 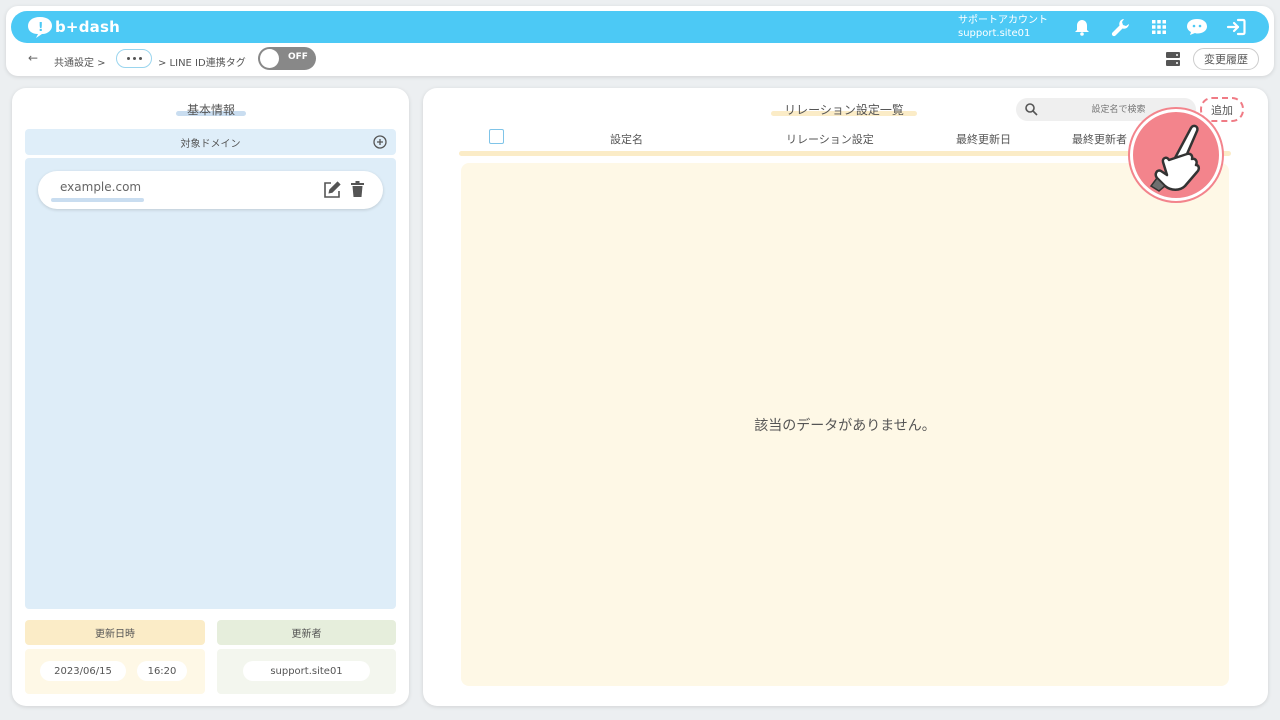 I want to click on column-header-relation-setting: リレーション設定, so click(x=830, y=139).